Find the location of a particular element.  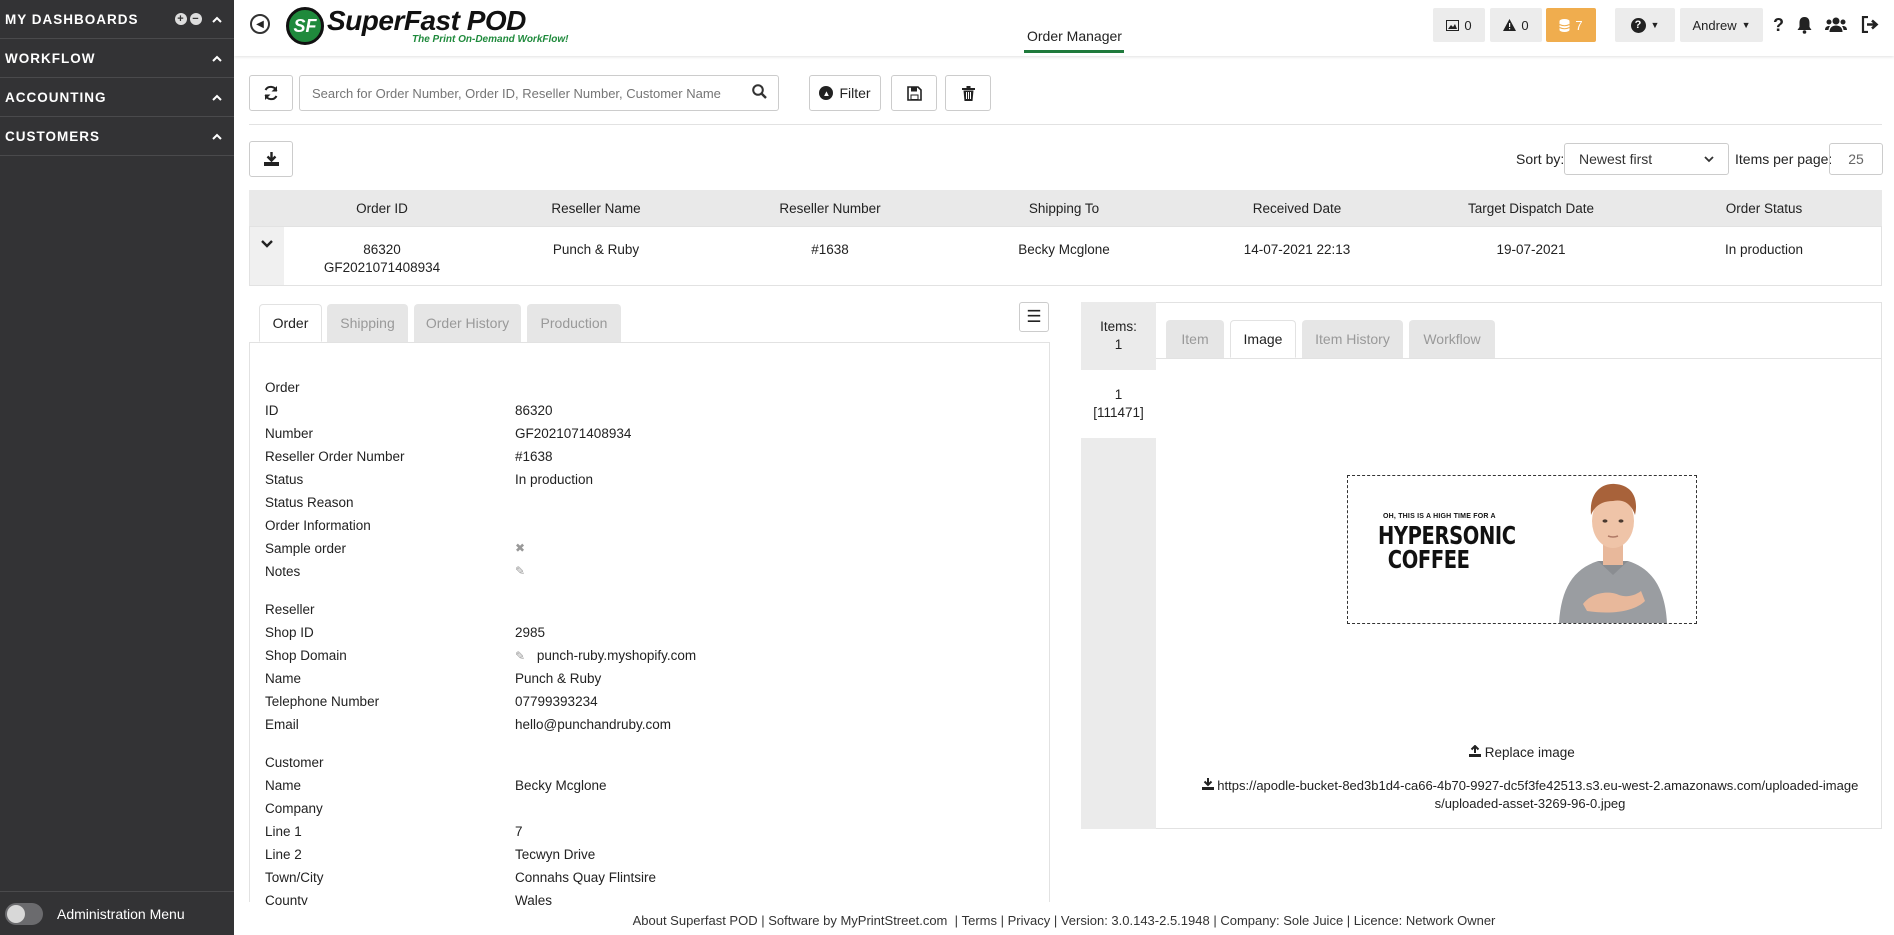

tab-image: Image is located at coordinates (1263, 339).